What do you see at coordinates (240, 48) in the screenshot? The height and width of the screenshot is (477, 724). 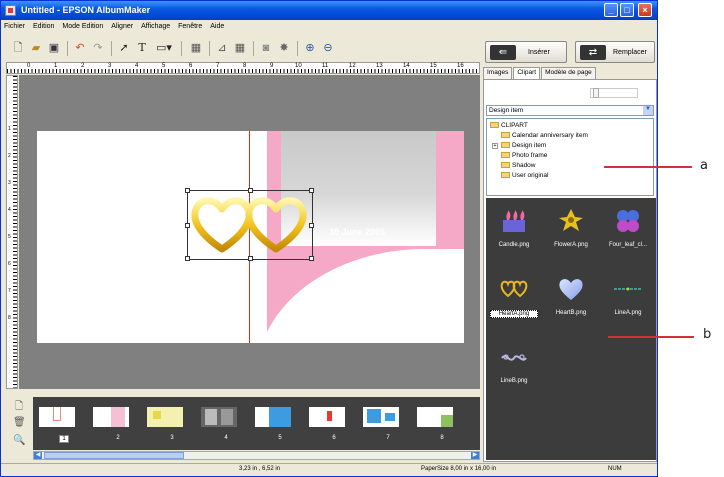 I see `distribute-icon: ▦` at bounding box center [240, 48].